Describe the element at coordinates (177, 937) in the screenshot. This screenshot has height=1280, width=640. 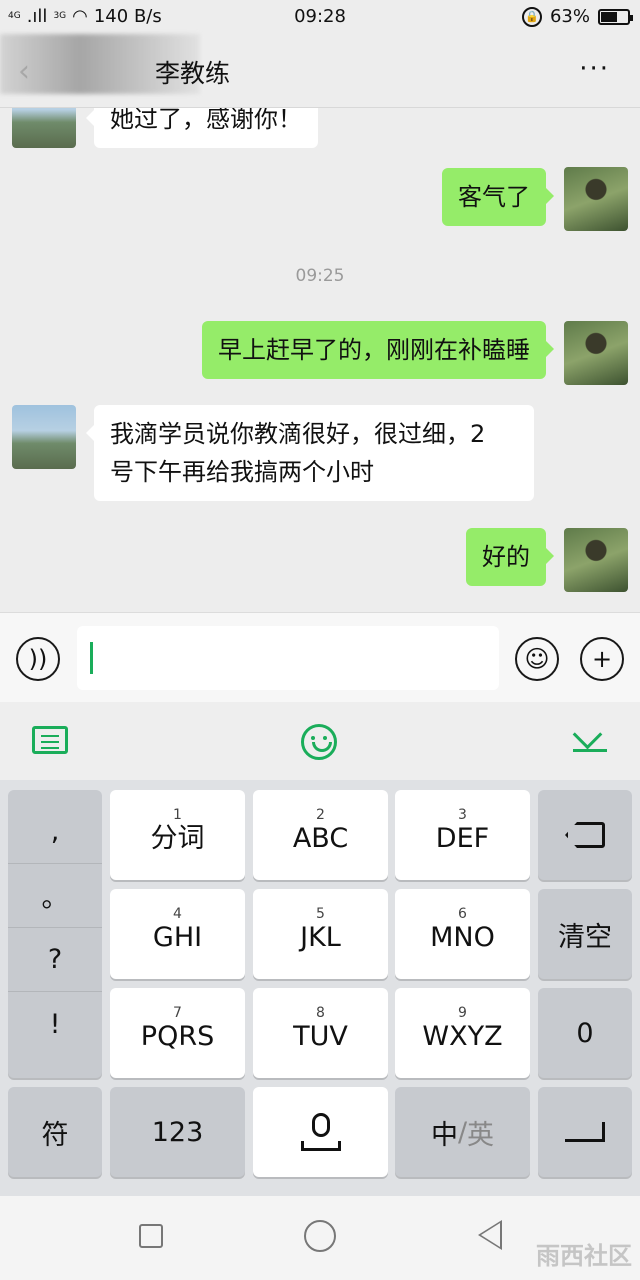
I see `key-label: GHI` at that location.